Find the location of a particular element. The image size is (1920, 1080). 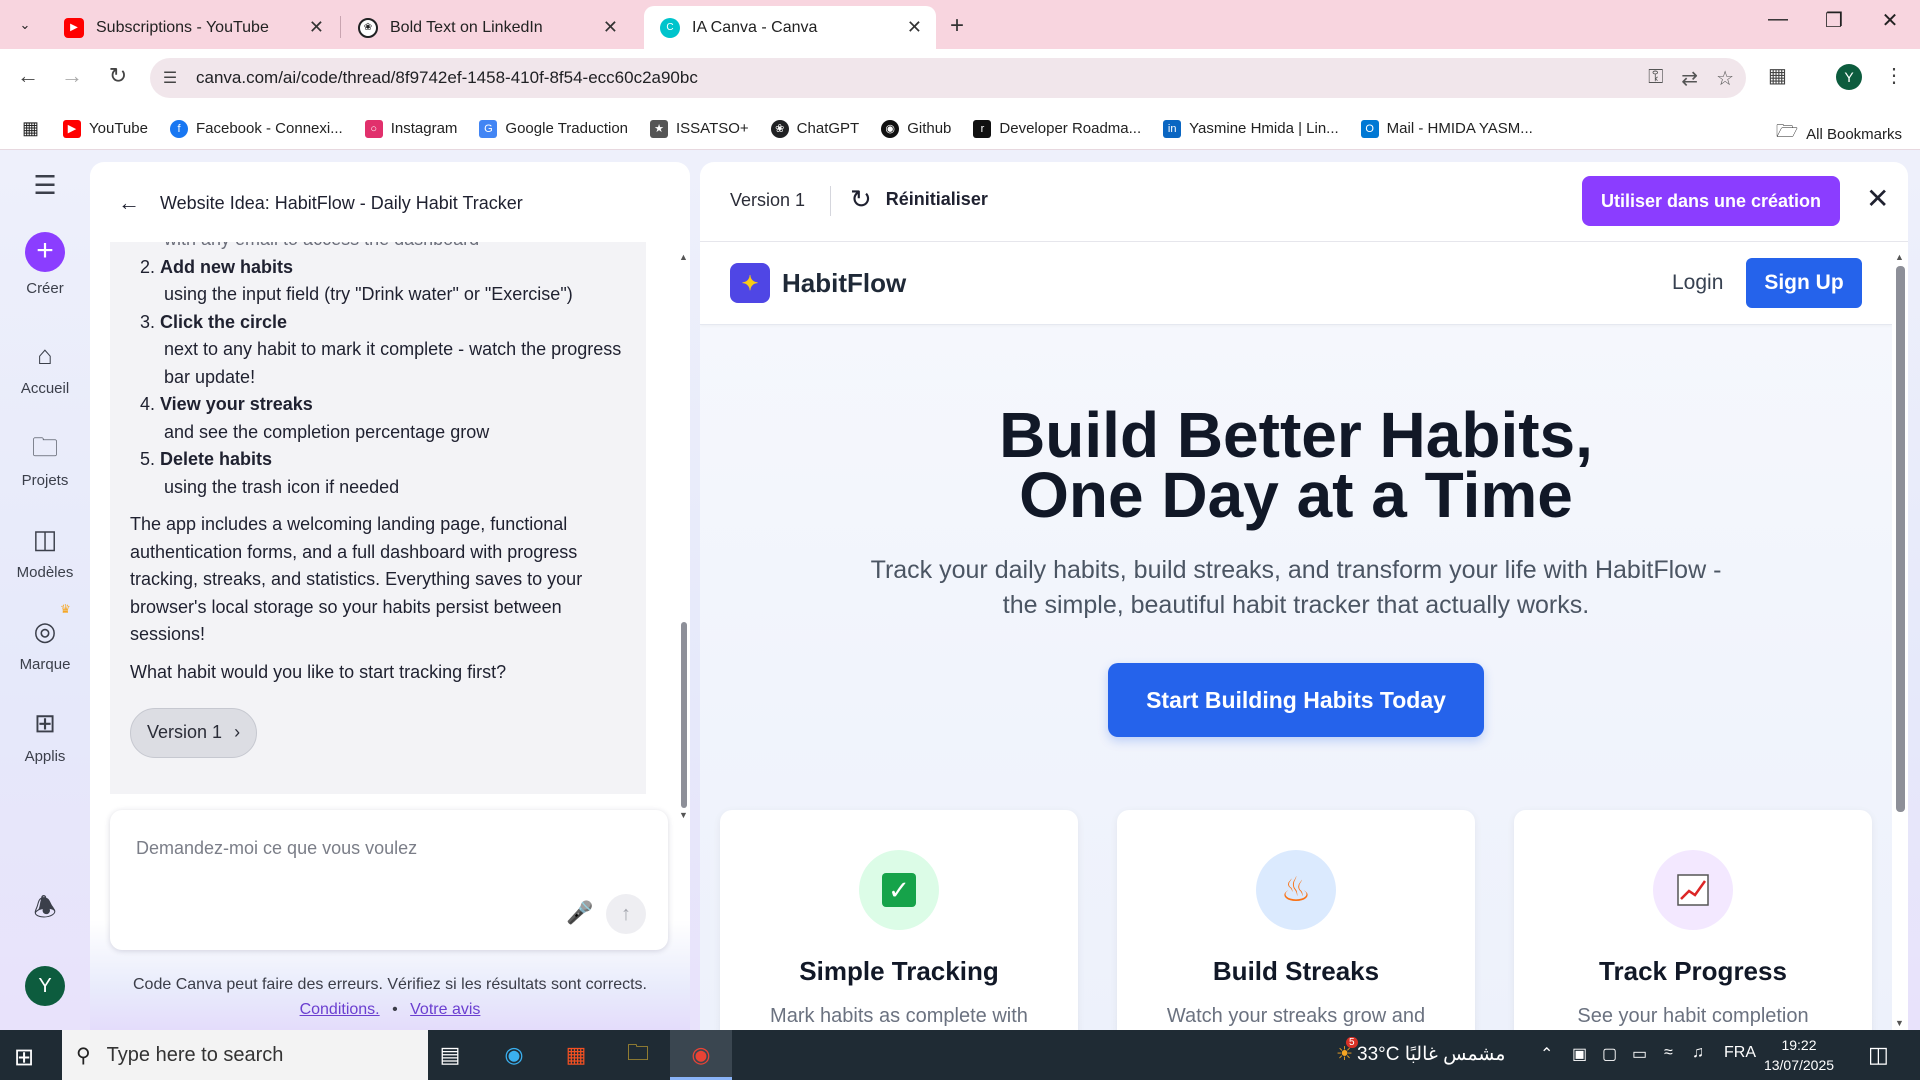

language-indicator: FRA is located at coordinates (1740, 1053).